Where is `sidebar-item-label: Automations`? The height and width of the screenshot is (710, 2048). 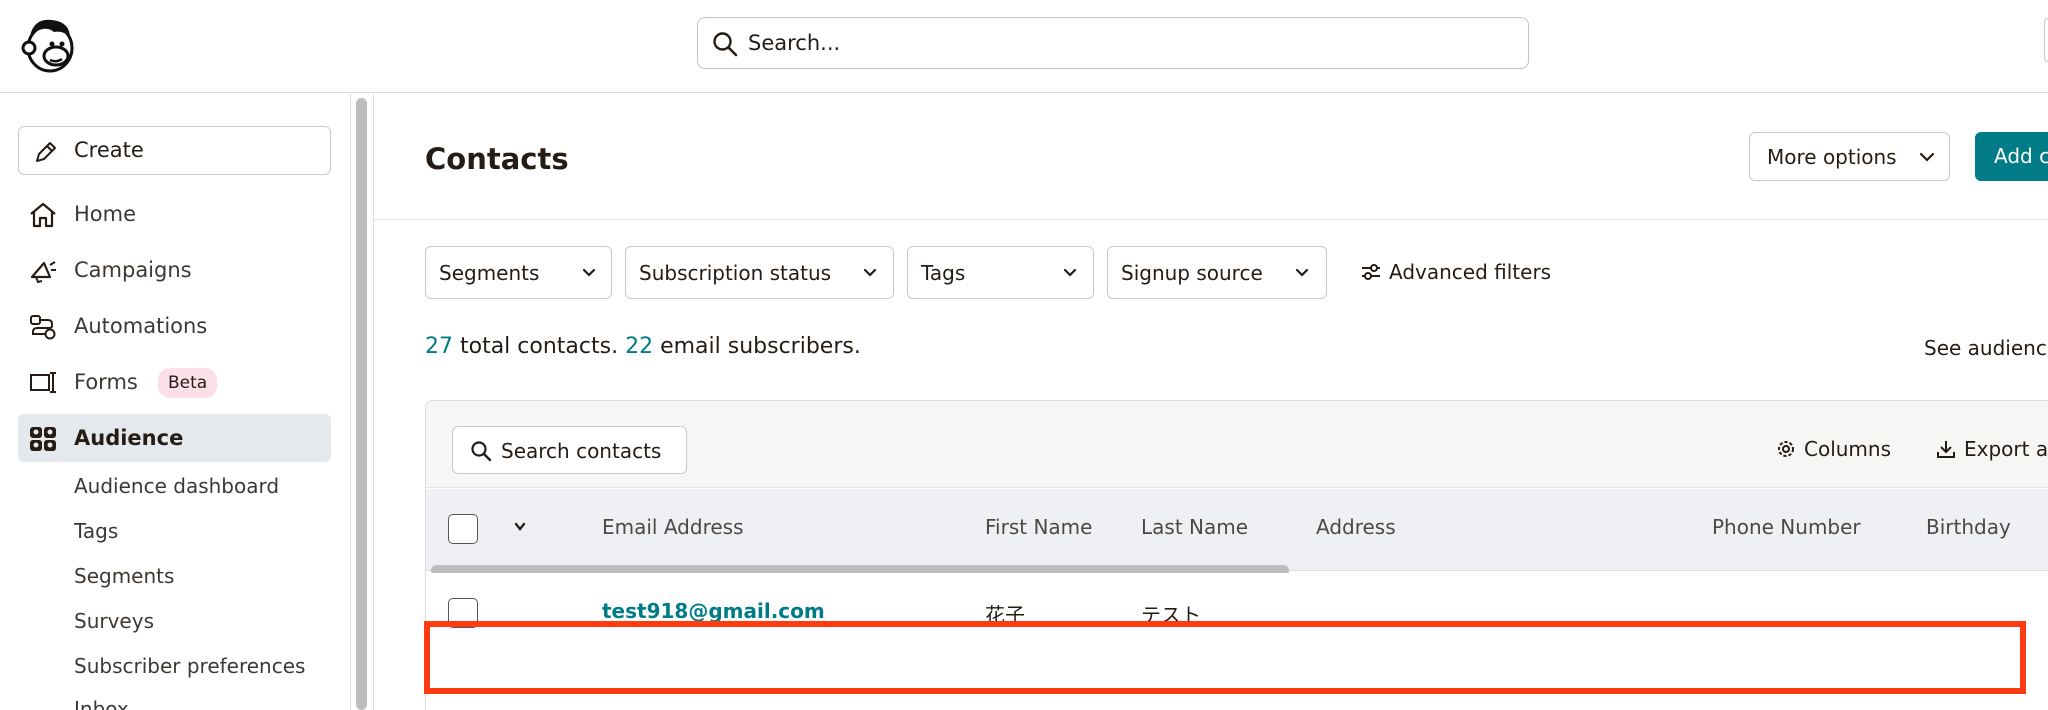
sidebar-item-label: Automations is located at coordinates (141, 326).